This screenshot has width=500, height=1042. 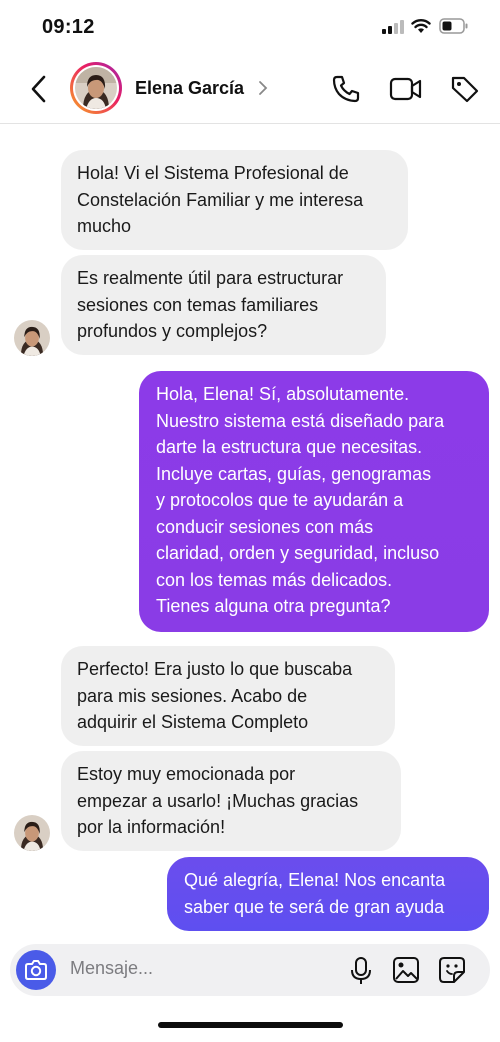 What do you see at coordinates (104, 226) in the screenshot?
I see `message-line: mucho` at bounding box center [104, 226].